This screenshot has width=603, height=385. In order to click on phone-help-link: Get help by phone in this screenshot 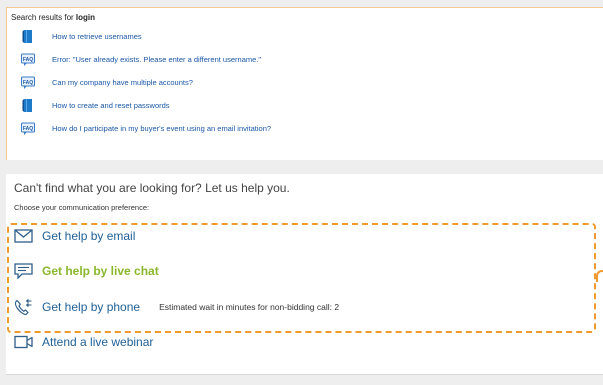, I will do `click(91, 307)`.